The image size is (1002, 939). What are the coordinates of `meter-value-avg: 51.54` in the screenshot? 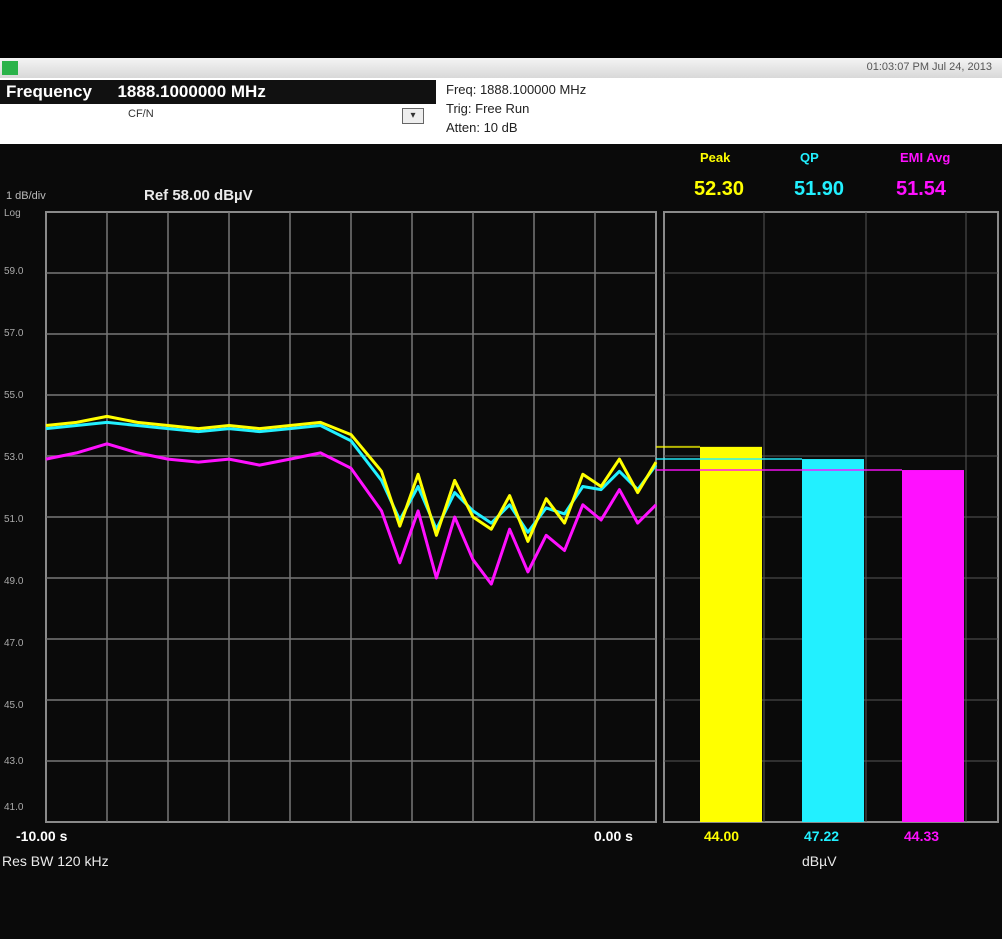 It's located at (921, 189).